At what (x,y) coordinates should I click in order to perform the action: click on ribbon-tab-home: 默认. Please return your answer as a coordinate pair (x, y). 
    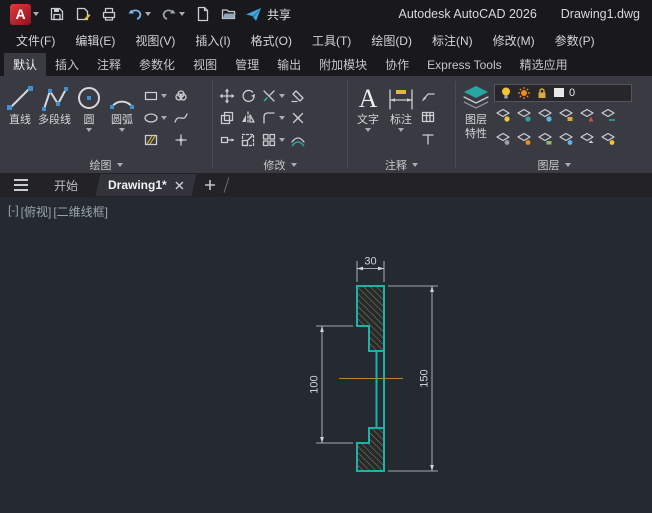
    Looking at the image, I should click on (25, 64).